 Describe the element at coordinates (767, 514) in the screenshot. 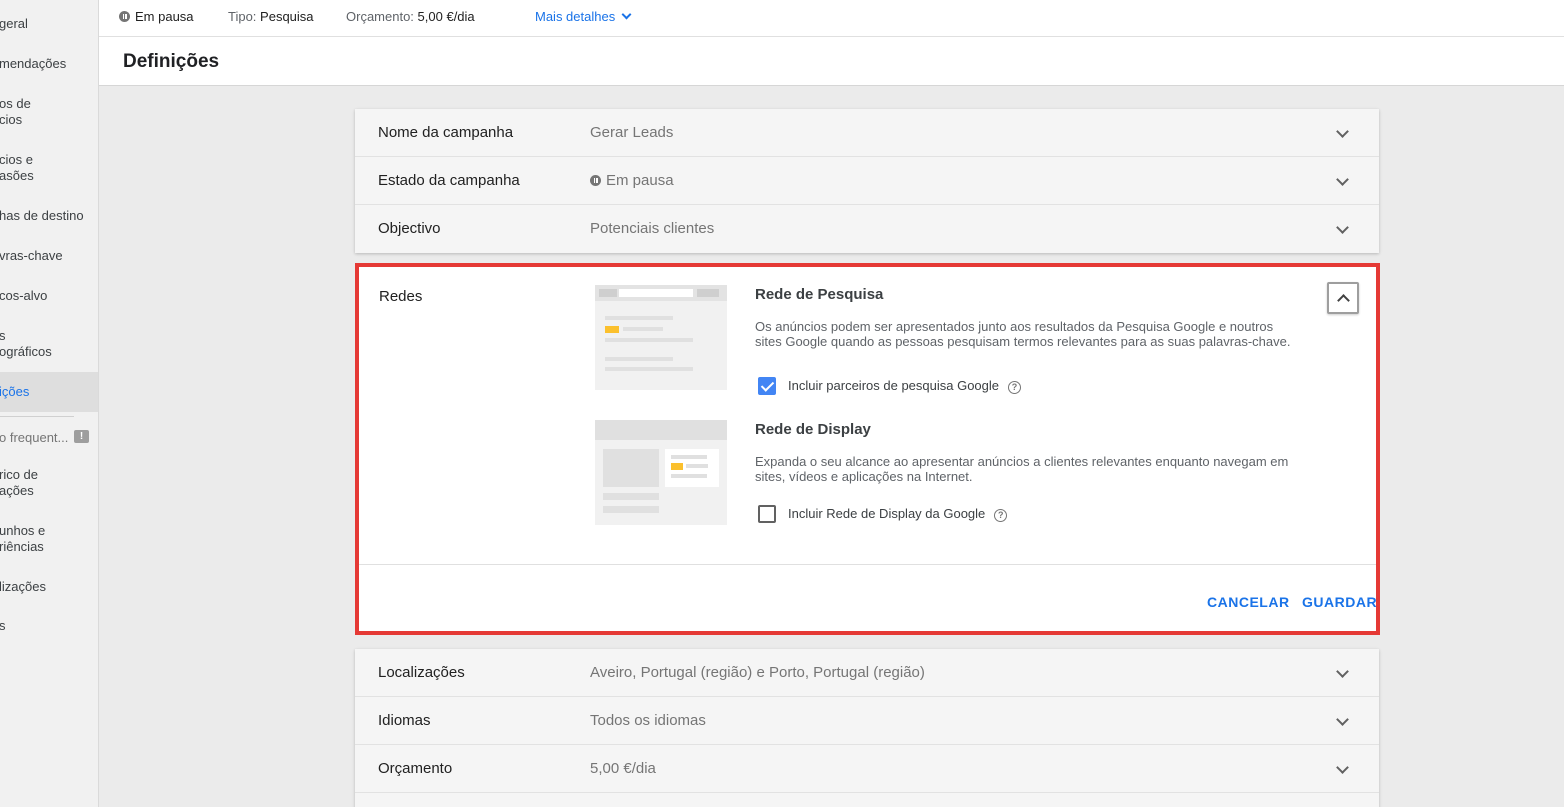

I see `display-network-checkbox` at that location.